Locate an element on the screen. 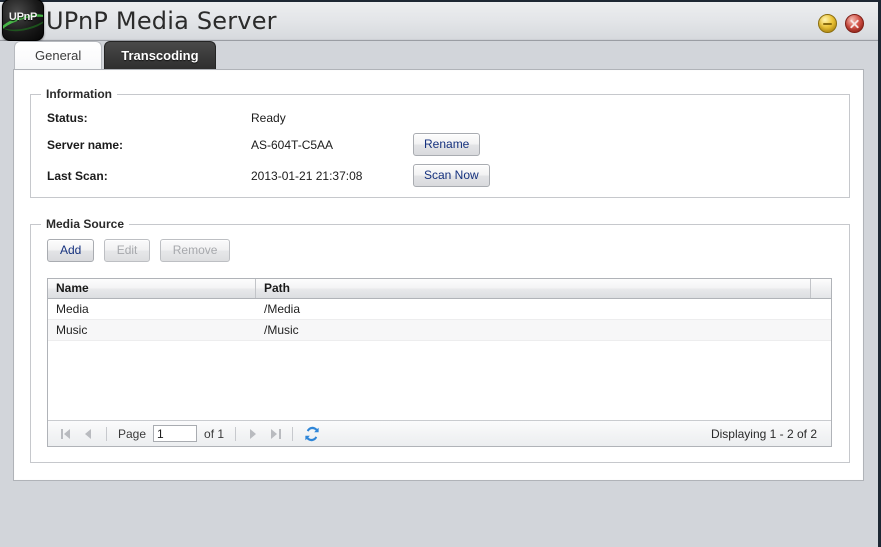 The height and width of the screenshot is (547, 881). next-page-icon is located at coordinates (253, 433).